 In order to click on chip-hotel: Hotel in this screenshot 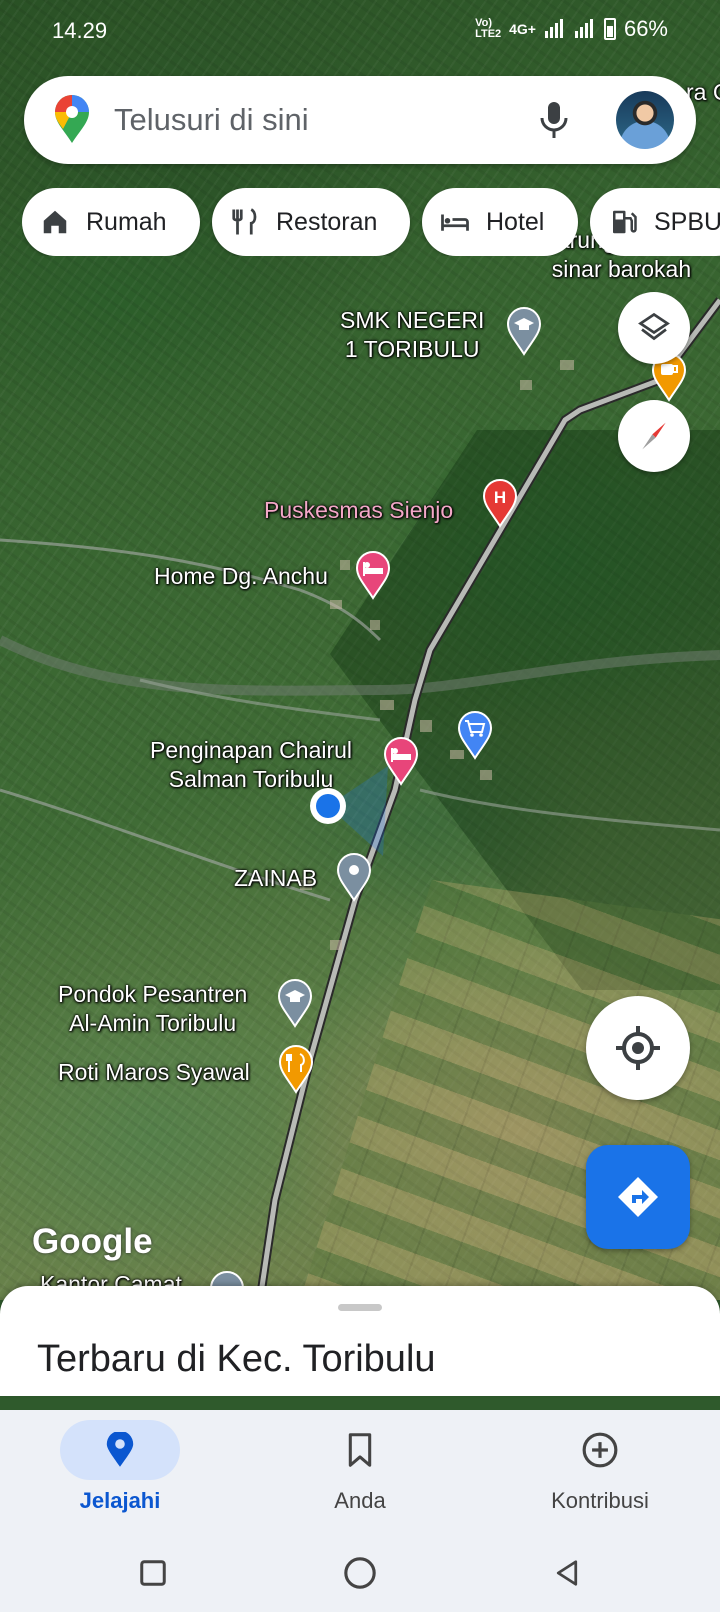, I will do `click(500, 222)`.